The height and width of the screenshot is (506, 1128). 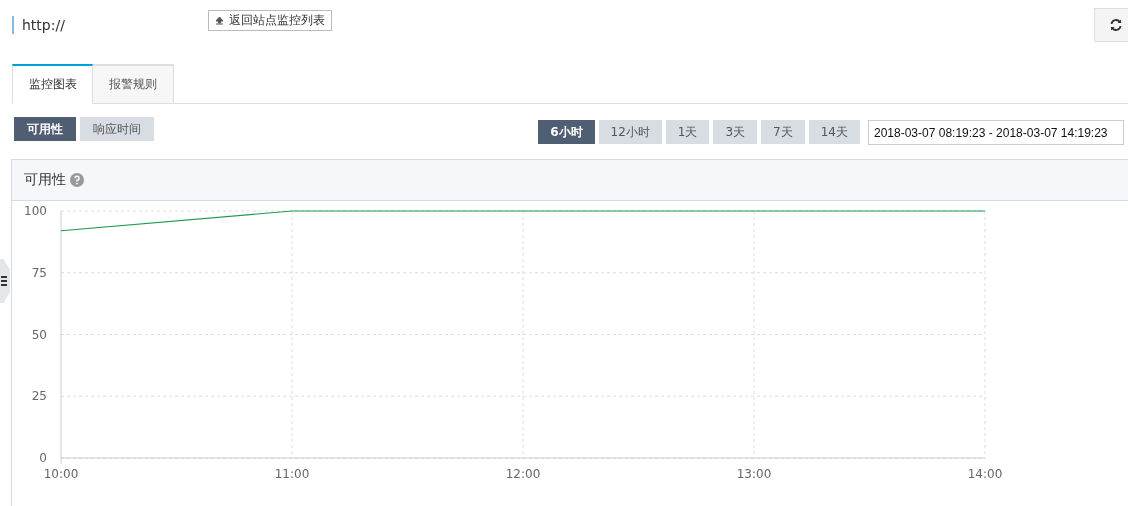 What do you see at coordinates (566, 132) in the screenshot?
I see `range-button: 6小时` at bounding box center [566, 132].